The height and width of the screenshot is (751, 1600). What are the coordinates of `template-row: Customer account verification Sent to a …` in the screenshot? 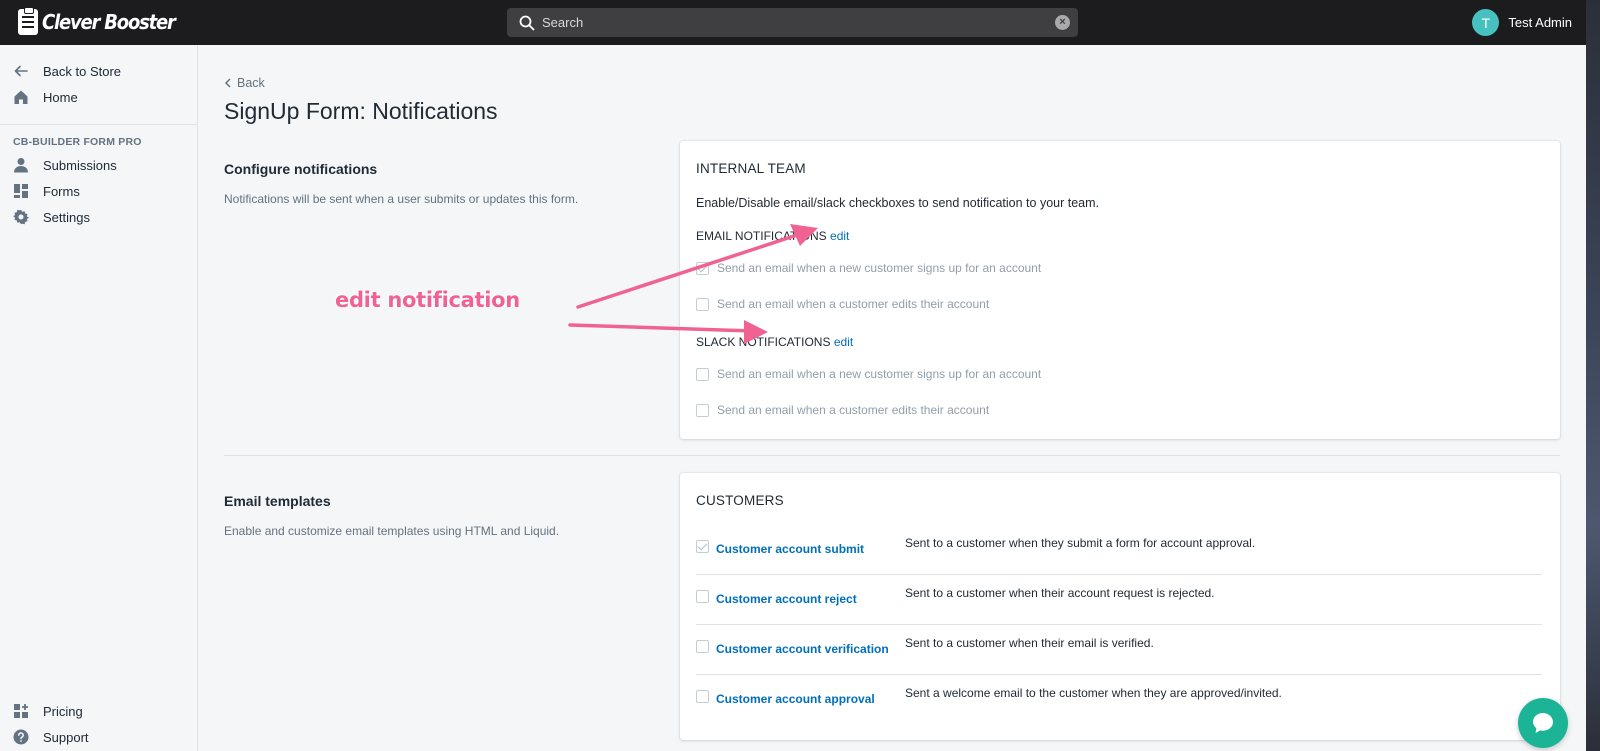 It's located at (1119, 646).